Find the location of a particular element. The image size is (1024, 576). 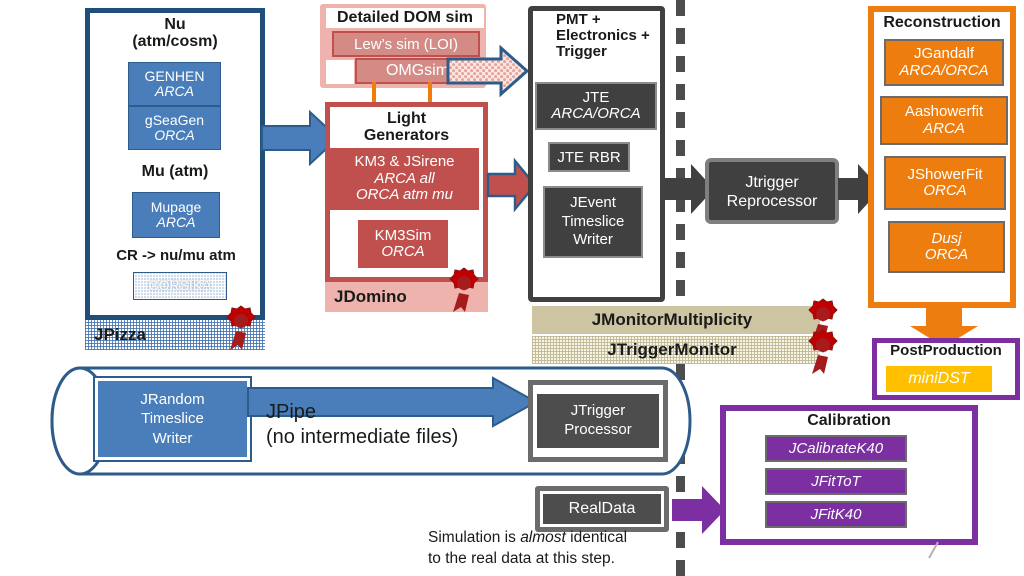

realdata-label: RealData is located at coordinates (602, 508).